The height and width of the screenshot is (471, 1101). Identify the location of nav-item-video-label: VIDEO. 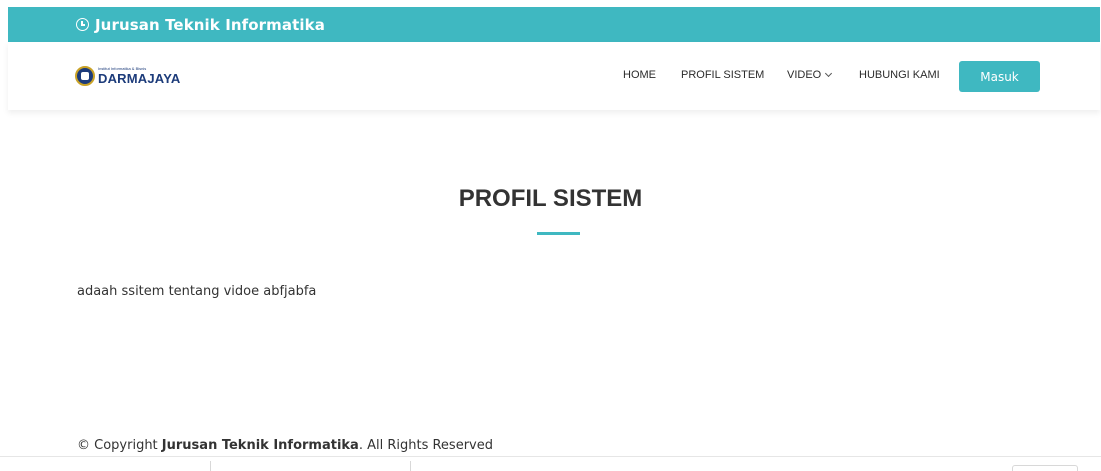
(804, 75).